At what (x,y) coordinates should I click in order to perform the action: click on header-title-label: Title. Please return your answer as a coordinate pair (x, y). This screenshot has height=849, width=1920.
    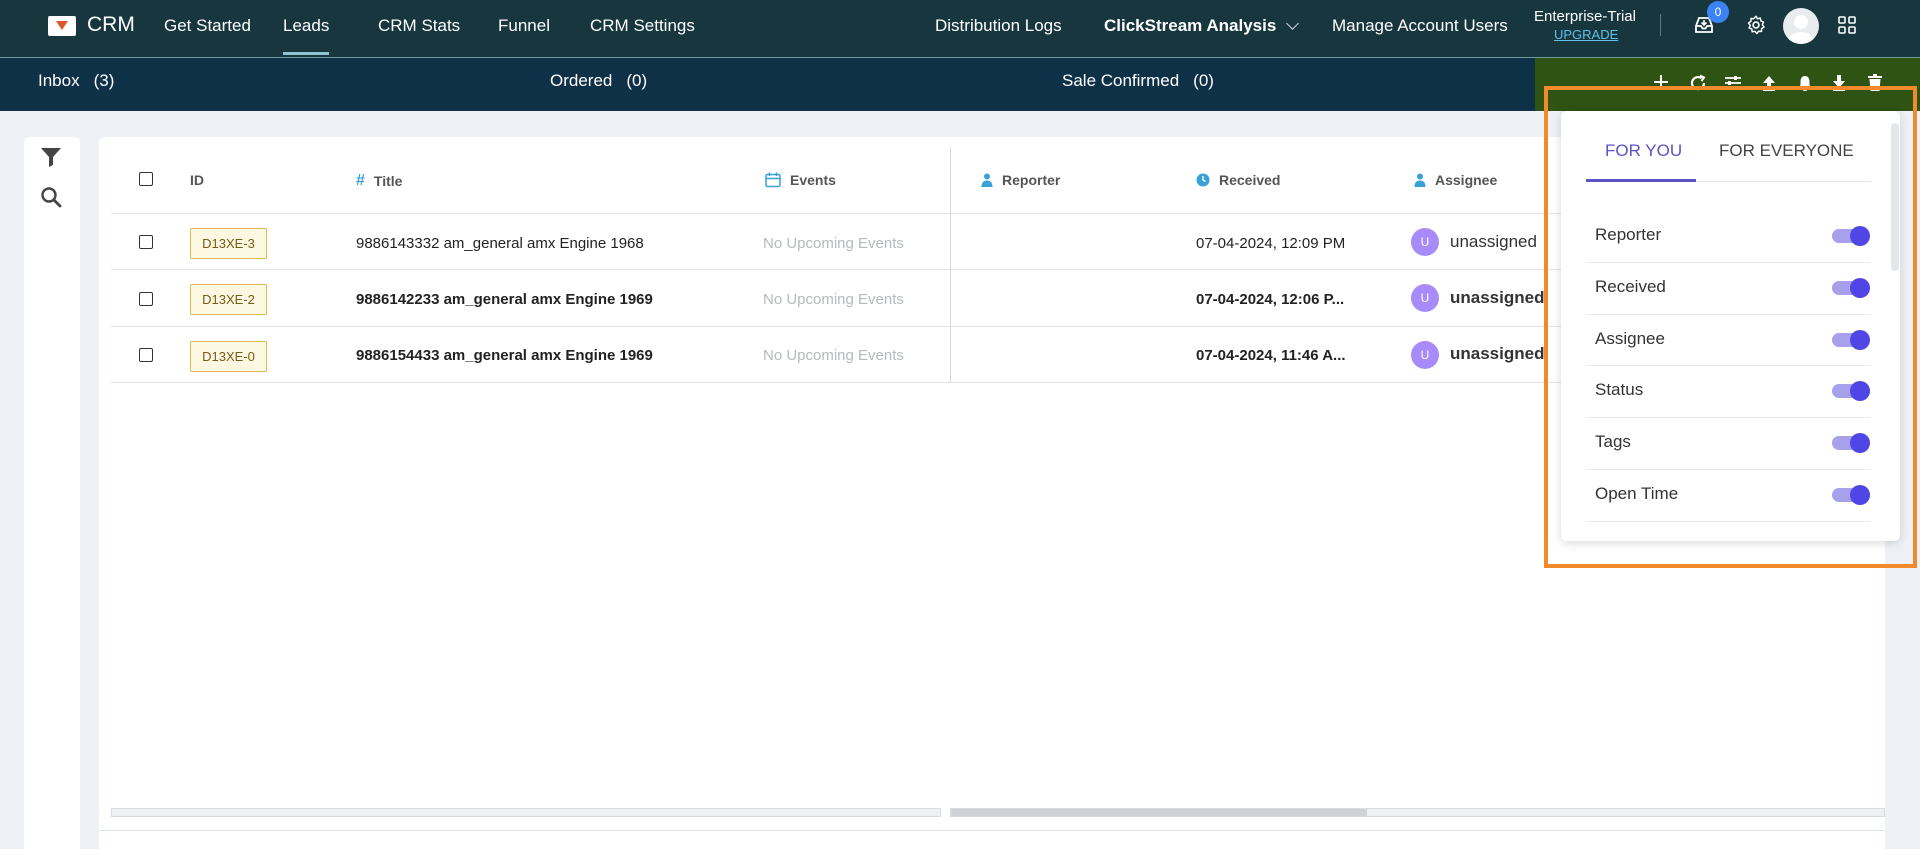
    Looking at the image, I should click on (388, 181).